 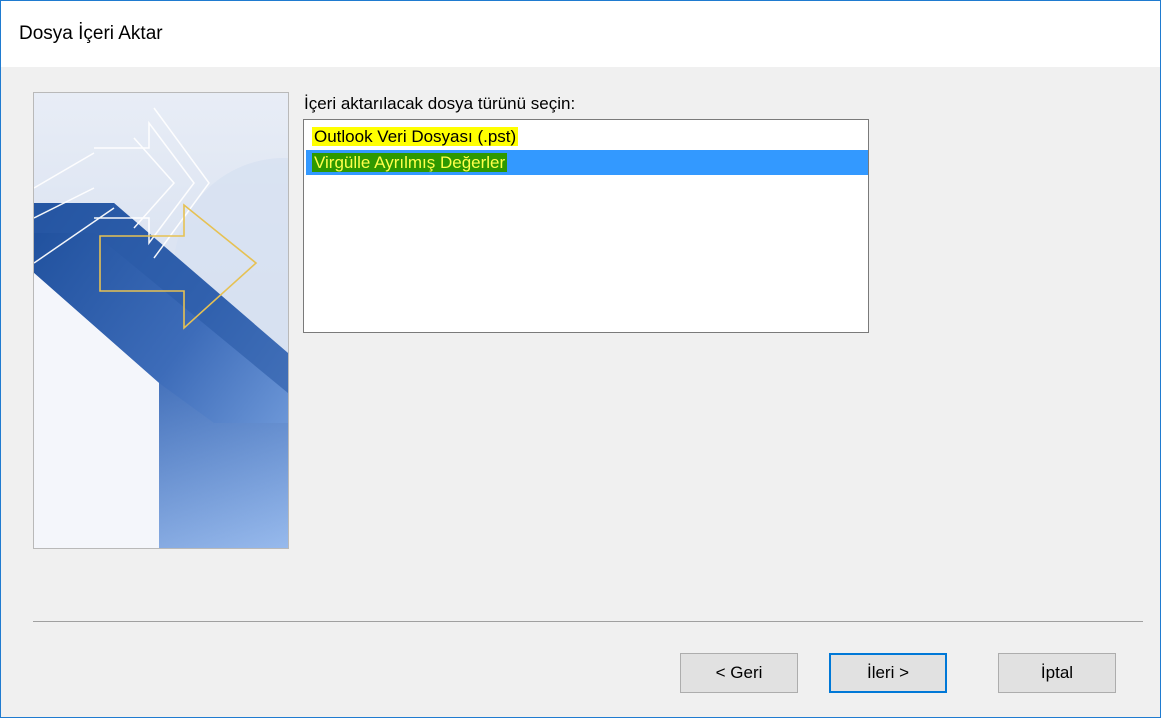 What do you see at coordinates (440, 103) in the screenshot?
I see `file-type-prompt: İçeri aktarılacak dosya türünü seçin:` at bounding box center [440, 103].